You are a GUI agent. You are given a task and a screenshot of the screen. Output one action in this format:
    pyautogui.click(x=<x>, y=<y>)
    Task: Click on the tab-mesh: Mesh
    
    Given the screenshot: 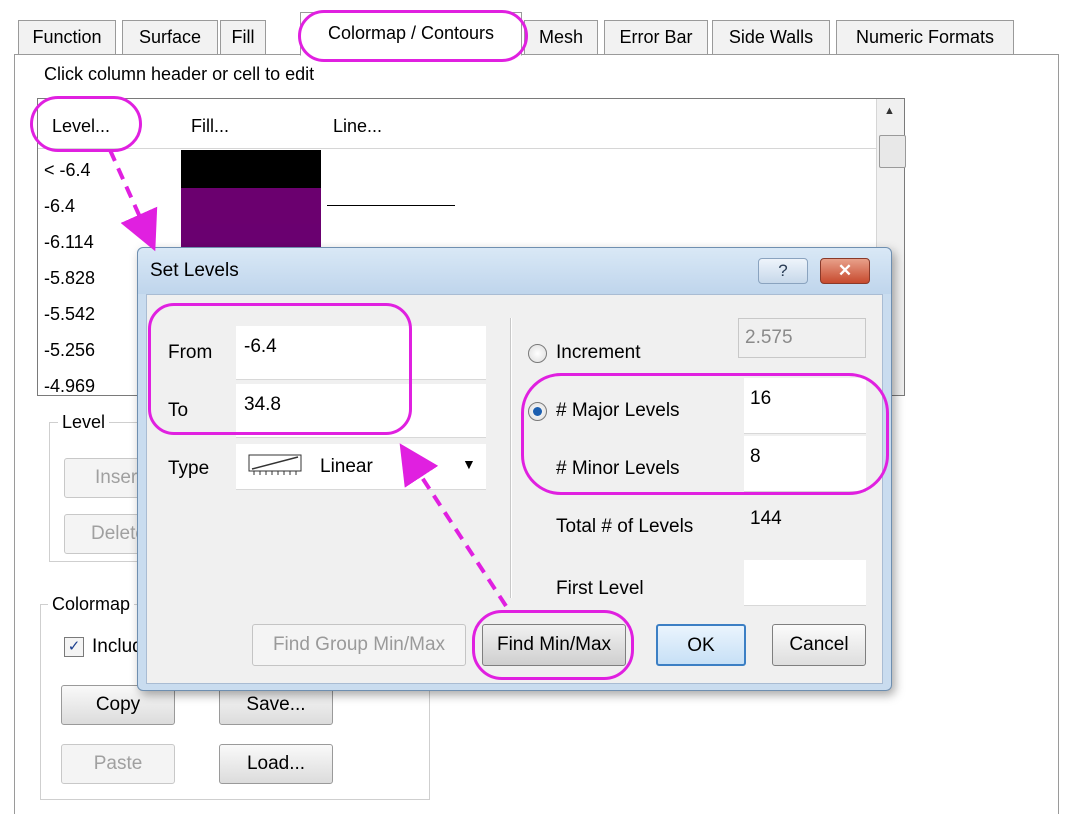 What is the action you would take?
    pyautogui.click(x=561, y=37)
    